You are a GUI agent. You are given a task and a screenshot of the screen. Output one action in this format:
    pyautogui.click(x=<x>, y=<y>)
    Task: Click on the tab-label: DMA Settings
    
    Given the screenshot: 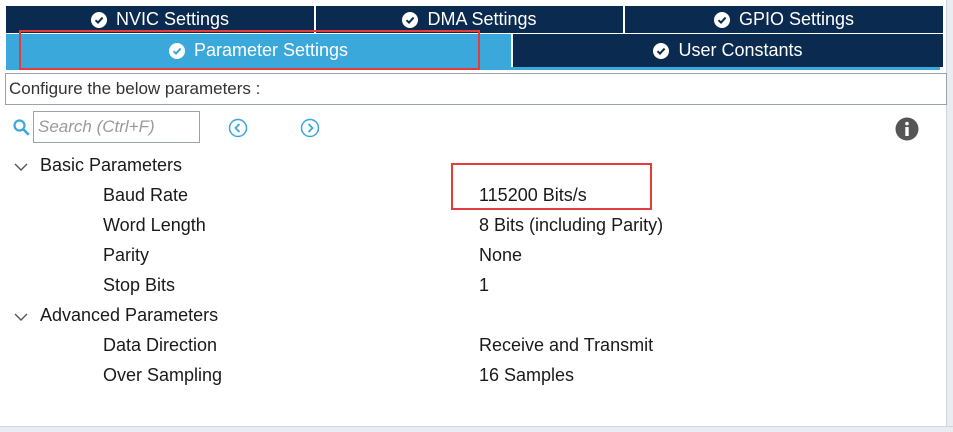 What is the action you would take?
    pyautogui.click(x=482, y=19)
    